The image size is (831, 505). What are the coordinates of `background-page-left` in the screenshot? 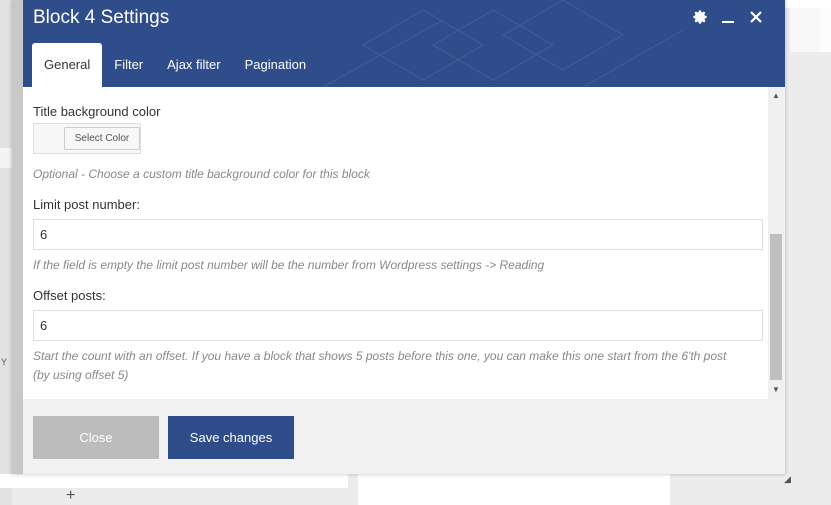 It's located at (6, 252).